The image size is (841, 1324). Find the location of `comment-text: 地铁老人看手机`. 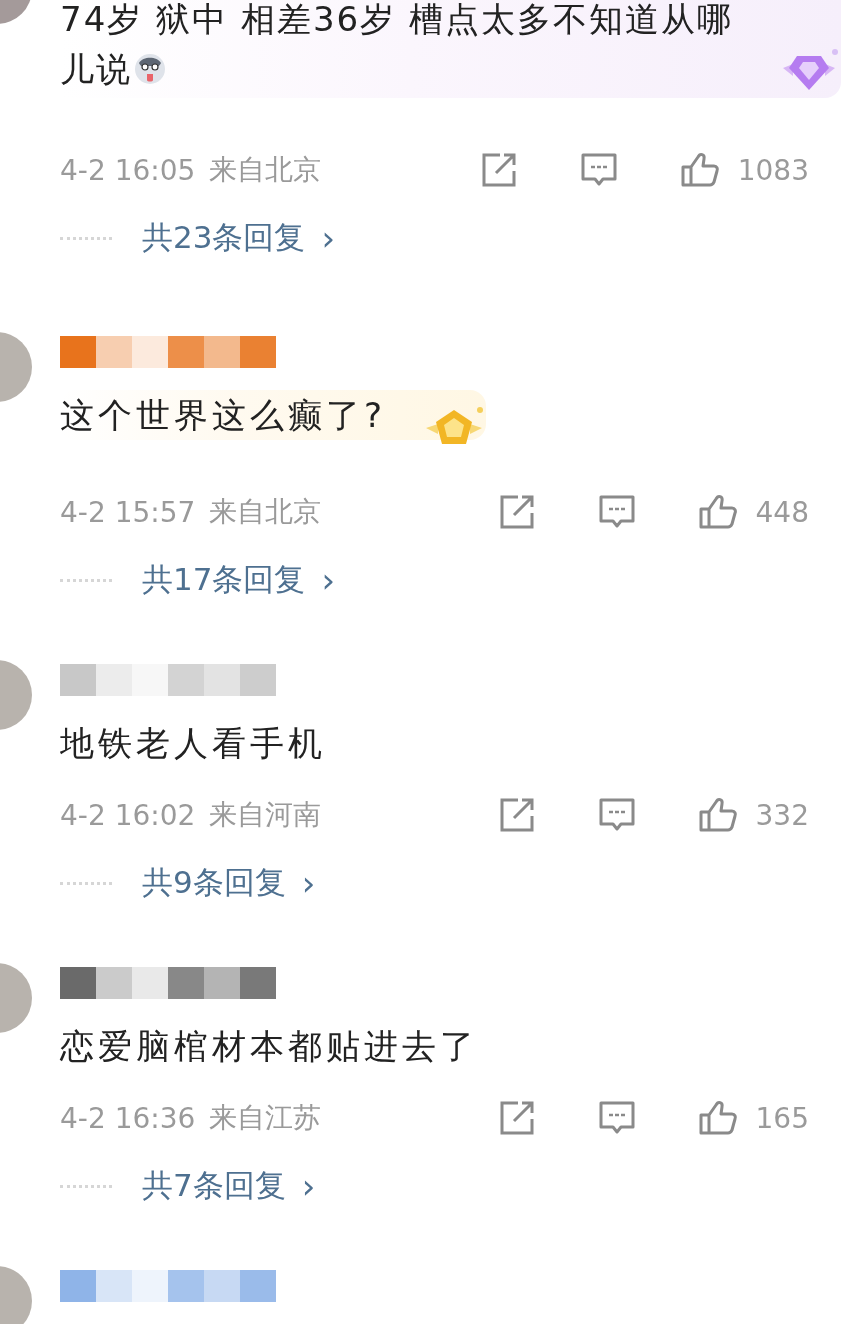

comment-text: 地铁老人看手机 is located at coordinates (193, 743).